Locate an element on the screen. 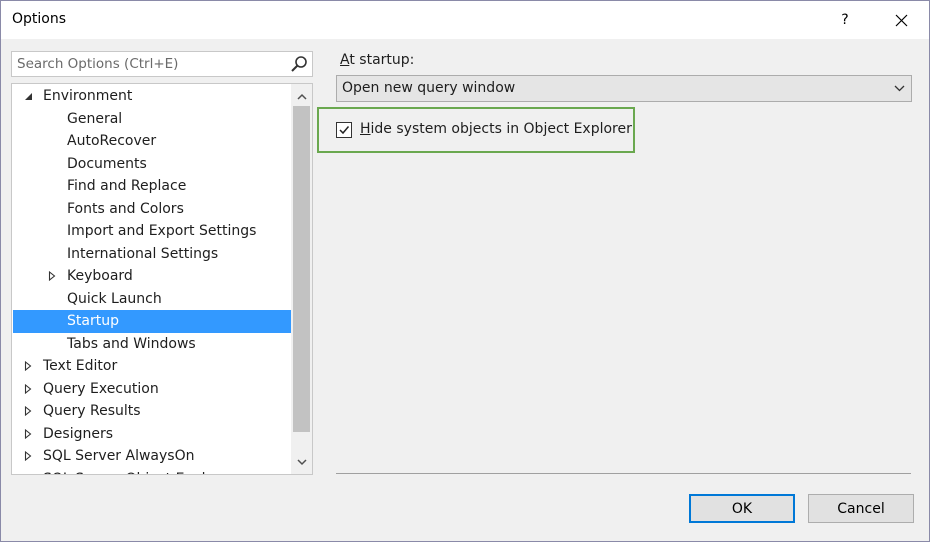 Image resolution: width=930 pixels, height=542 pixels. help-label: ? is located at coordinates (845, 20).